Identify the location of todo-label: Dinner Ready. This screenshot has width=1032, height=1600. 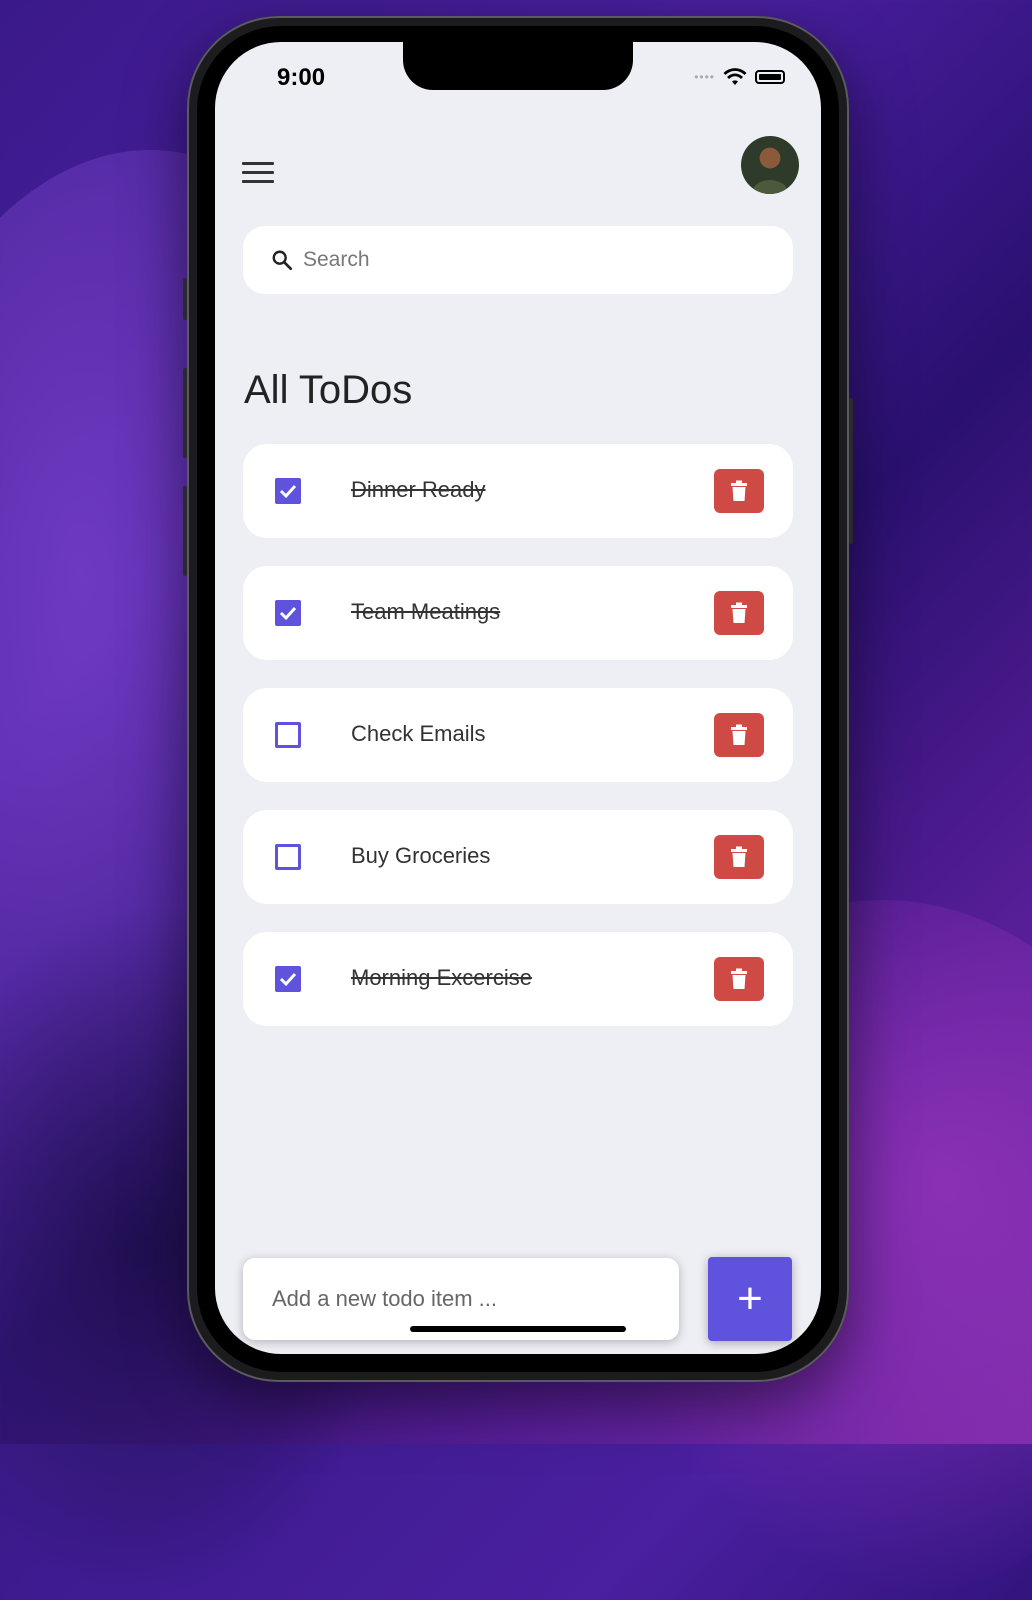
(418, 489).